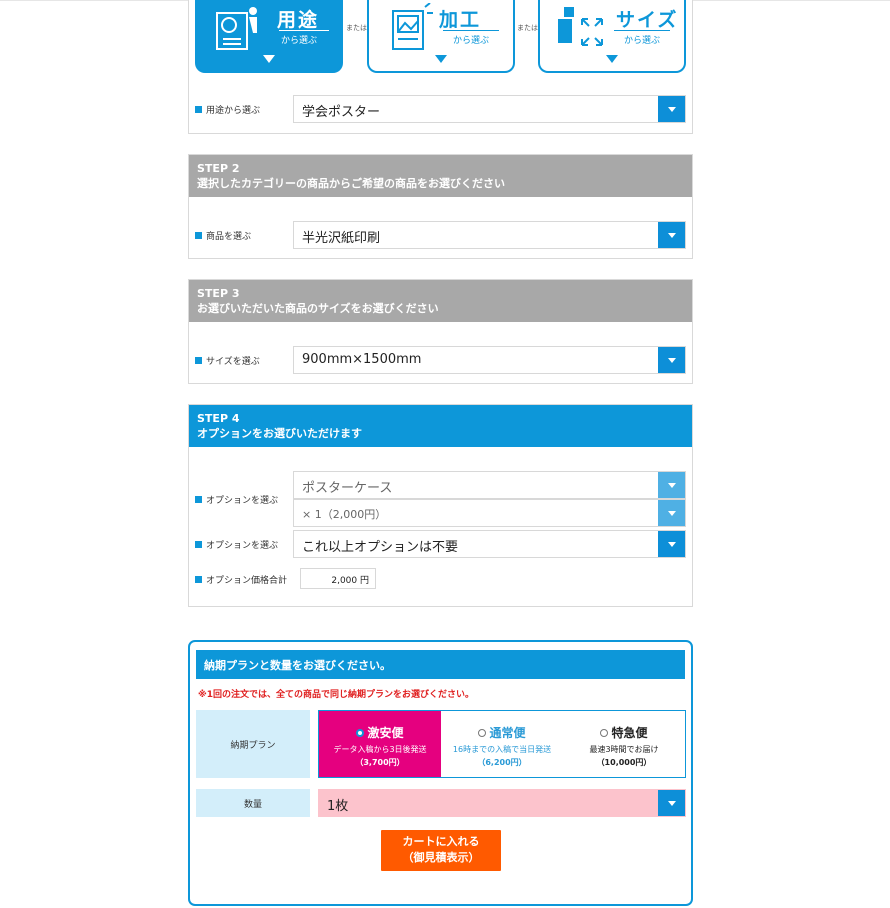  What do you see at coordinates (489, 235) in the screenshot?
I see `product-select: 半光沢紙印刷` at bounding box center [489, 235].